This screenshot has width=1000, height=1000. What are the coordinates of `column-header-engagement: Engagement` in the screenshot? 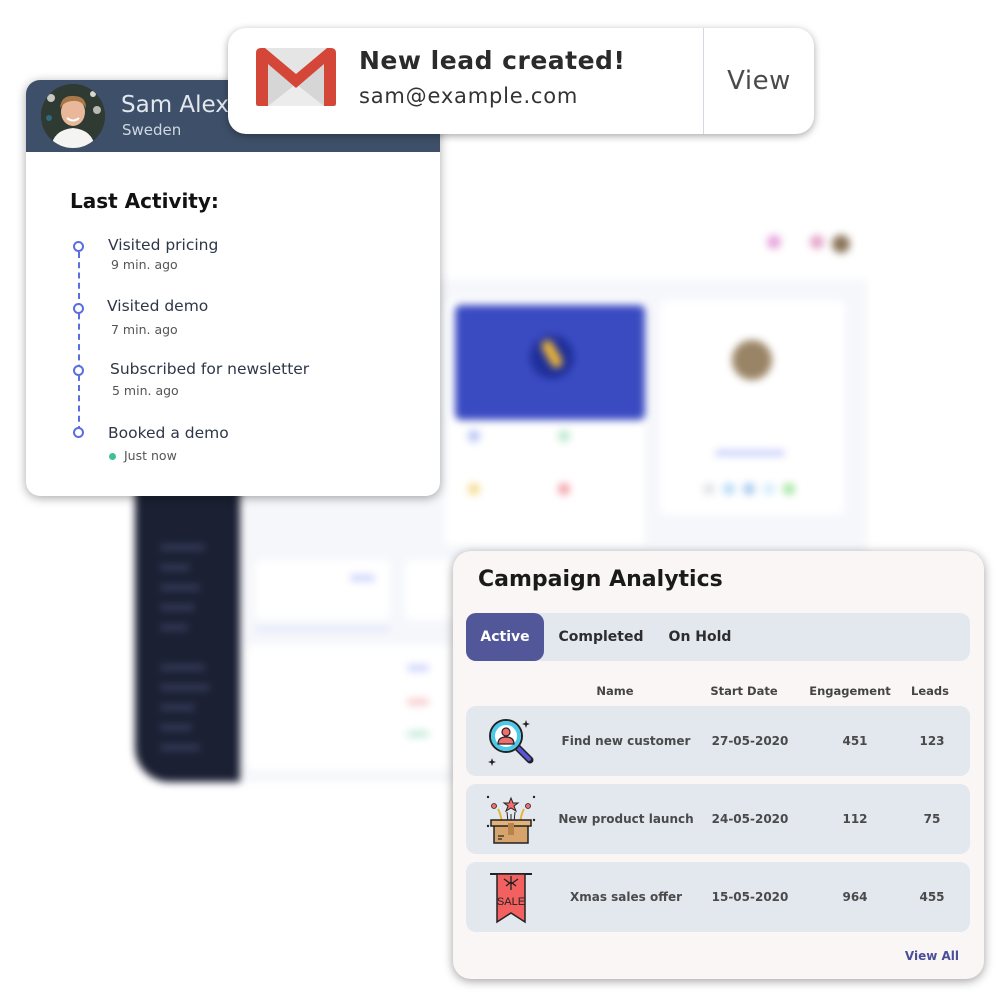 It's located at (850, 691).